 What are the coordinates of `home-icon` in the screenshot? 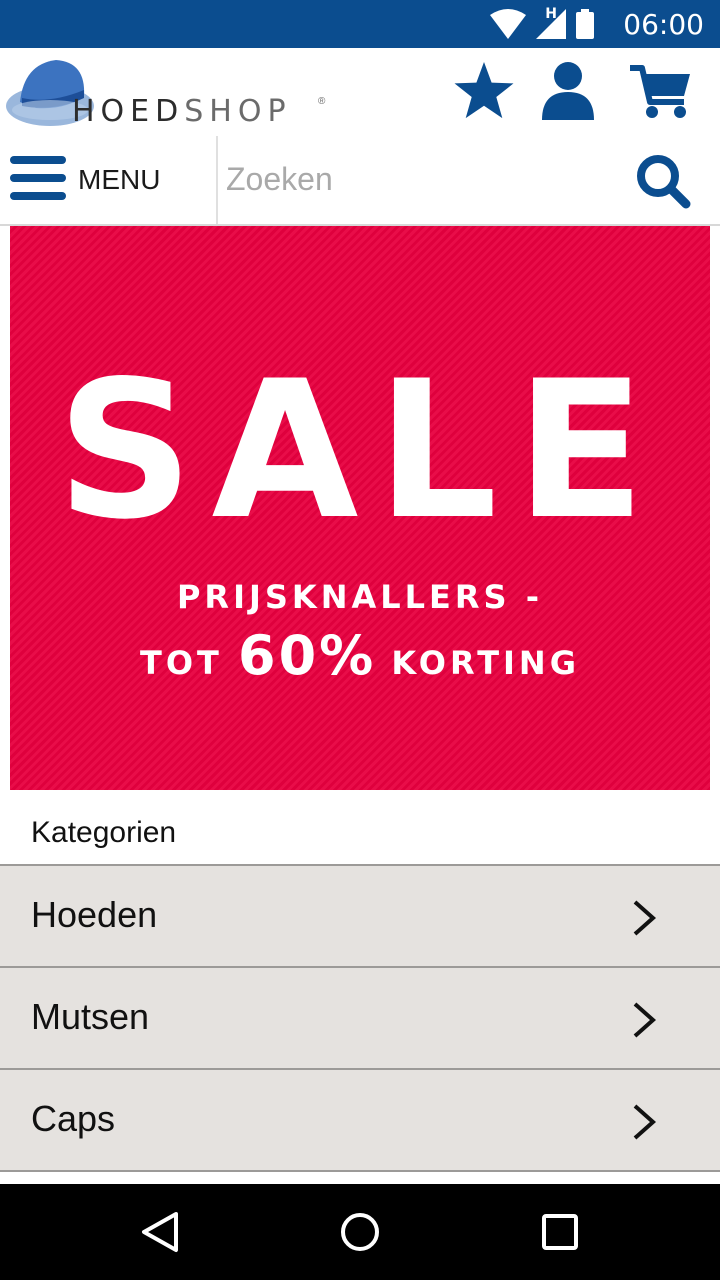 It's located at (360, 1232).